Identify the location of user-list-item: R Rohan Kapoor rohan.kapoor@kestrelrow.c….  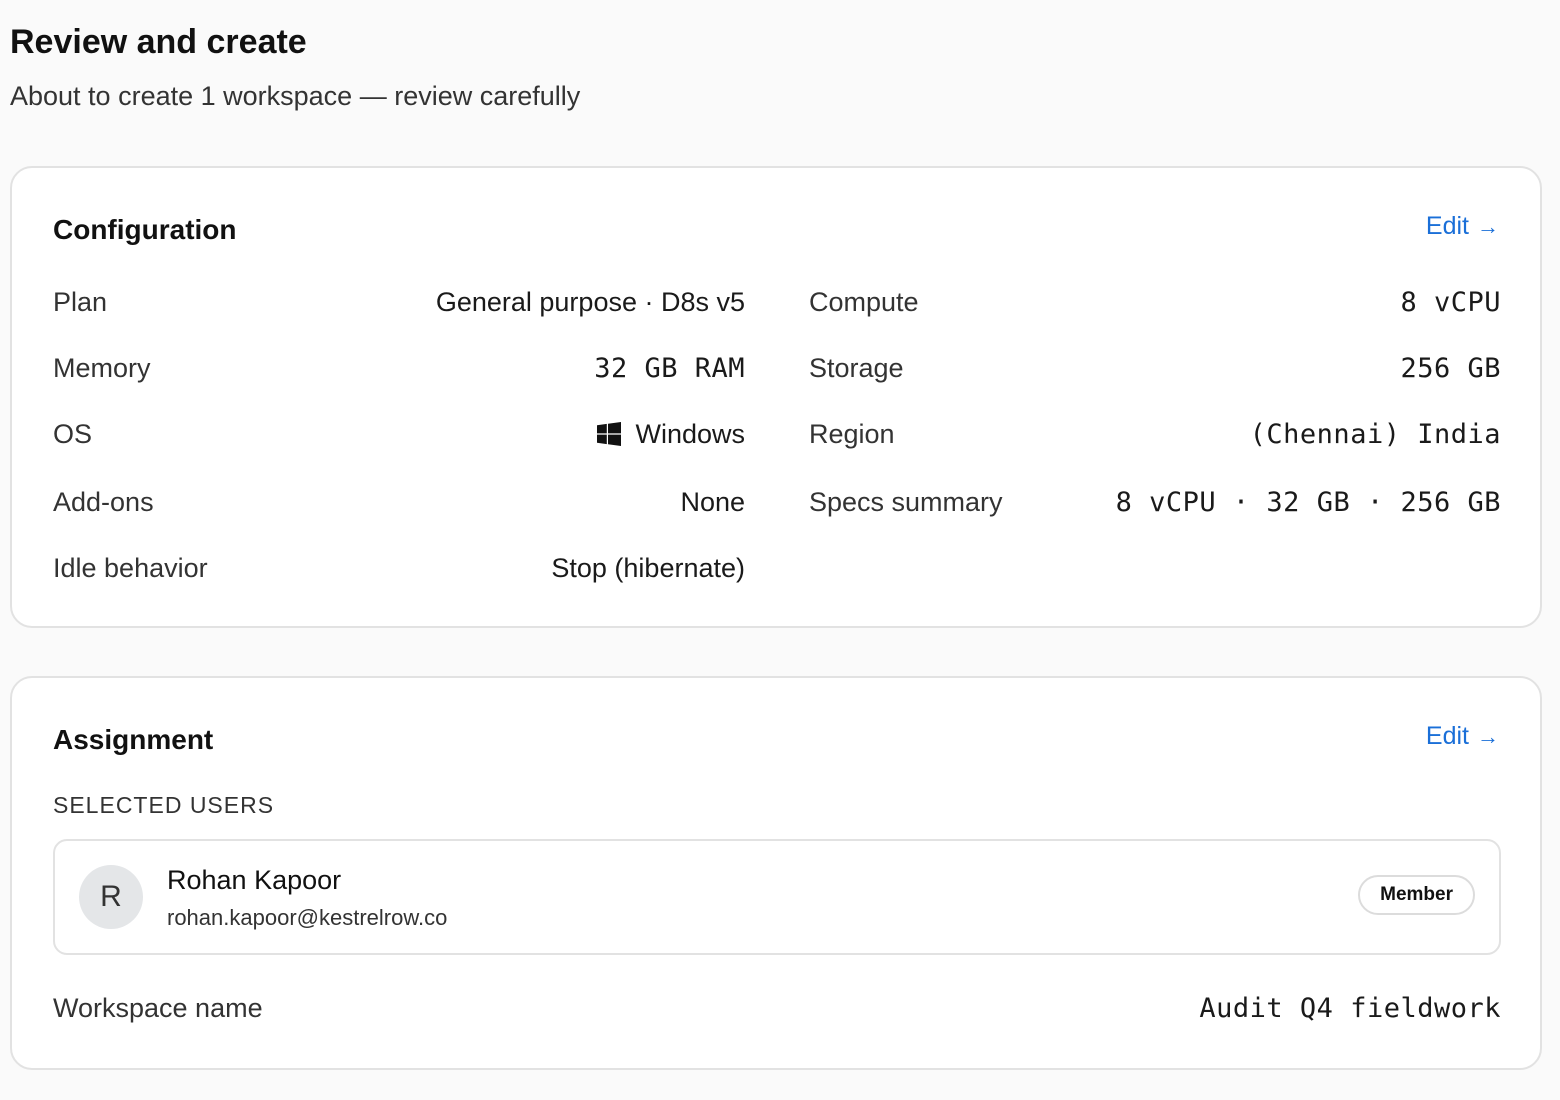
(777, 897).